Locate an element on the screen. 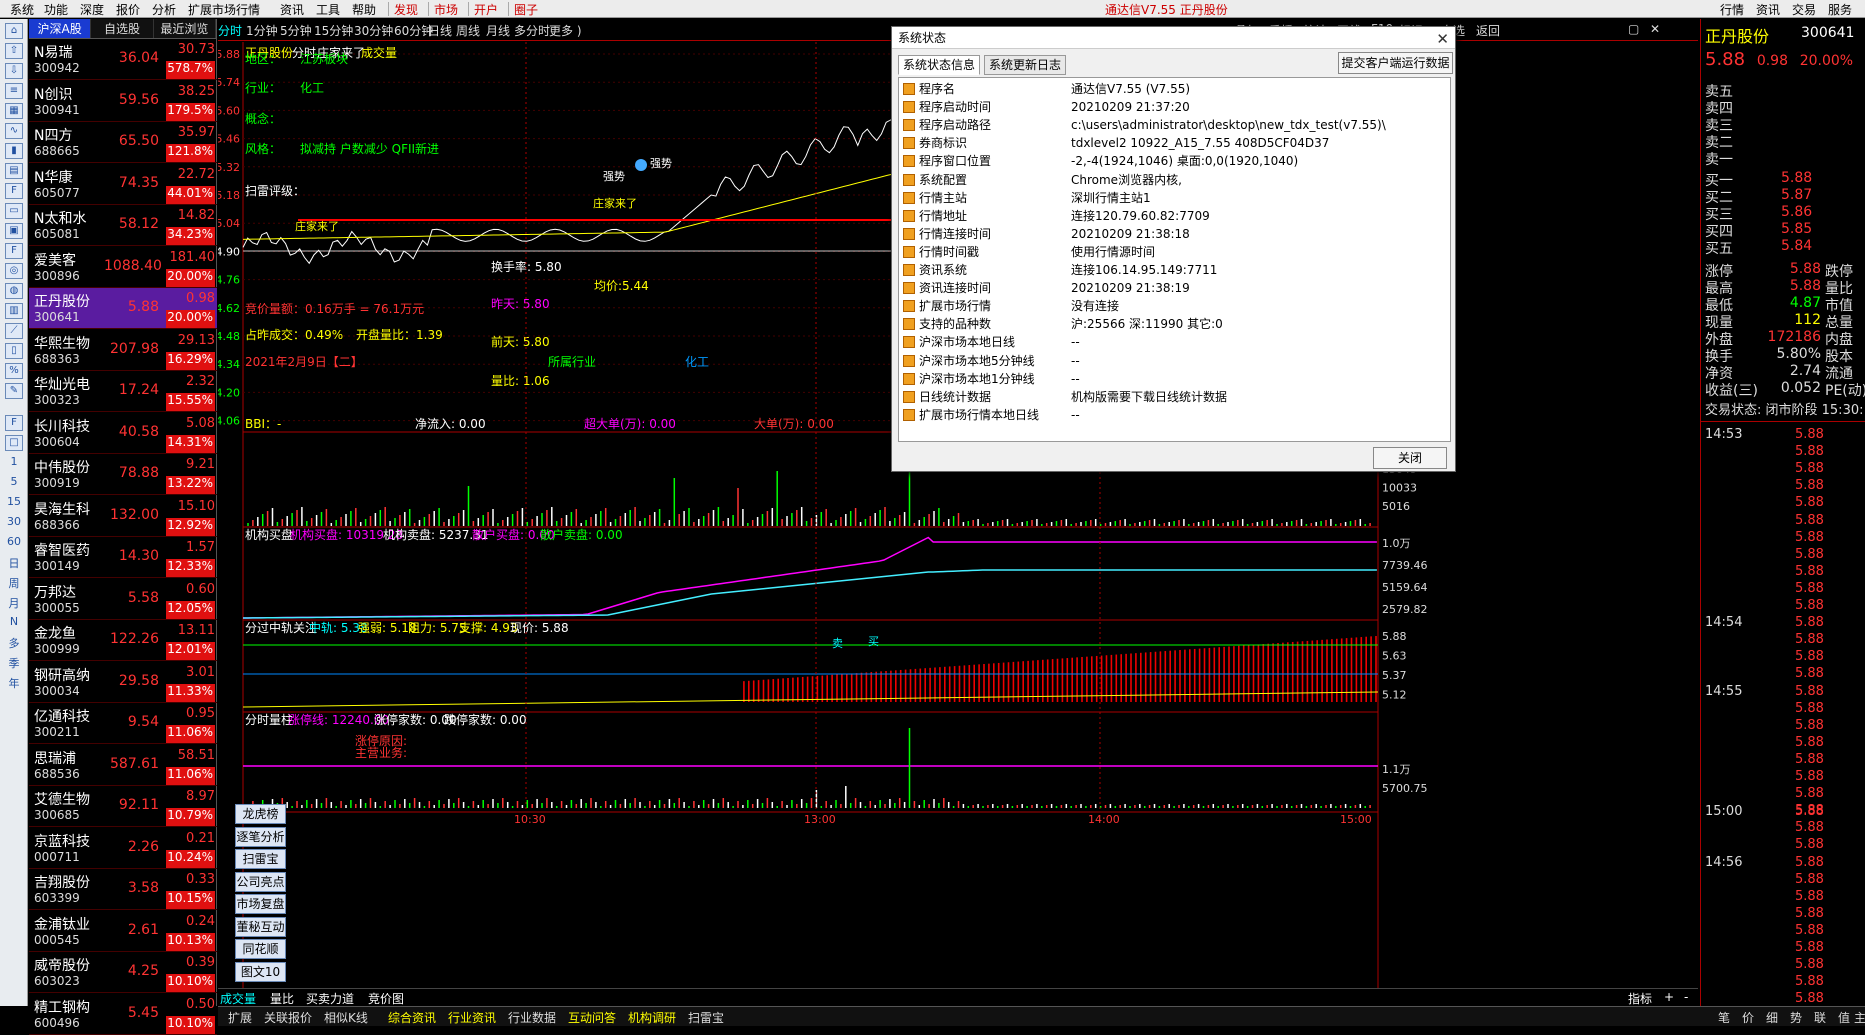 This screenshot has height=1035, width=1865. stock-row: 艾德生物 300685 92.11 8.97 10.79% is located at coordinates (123, 806).